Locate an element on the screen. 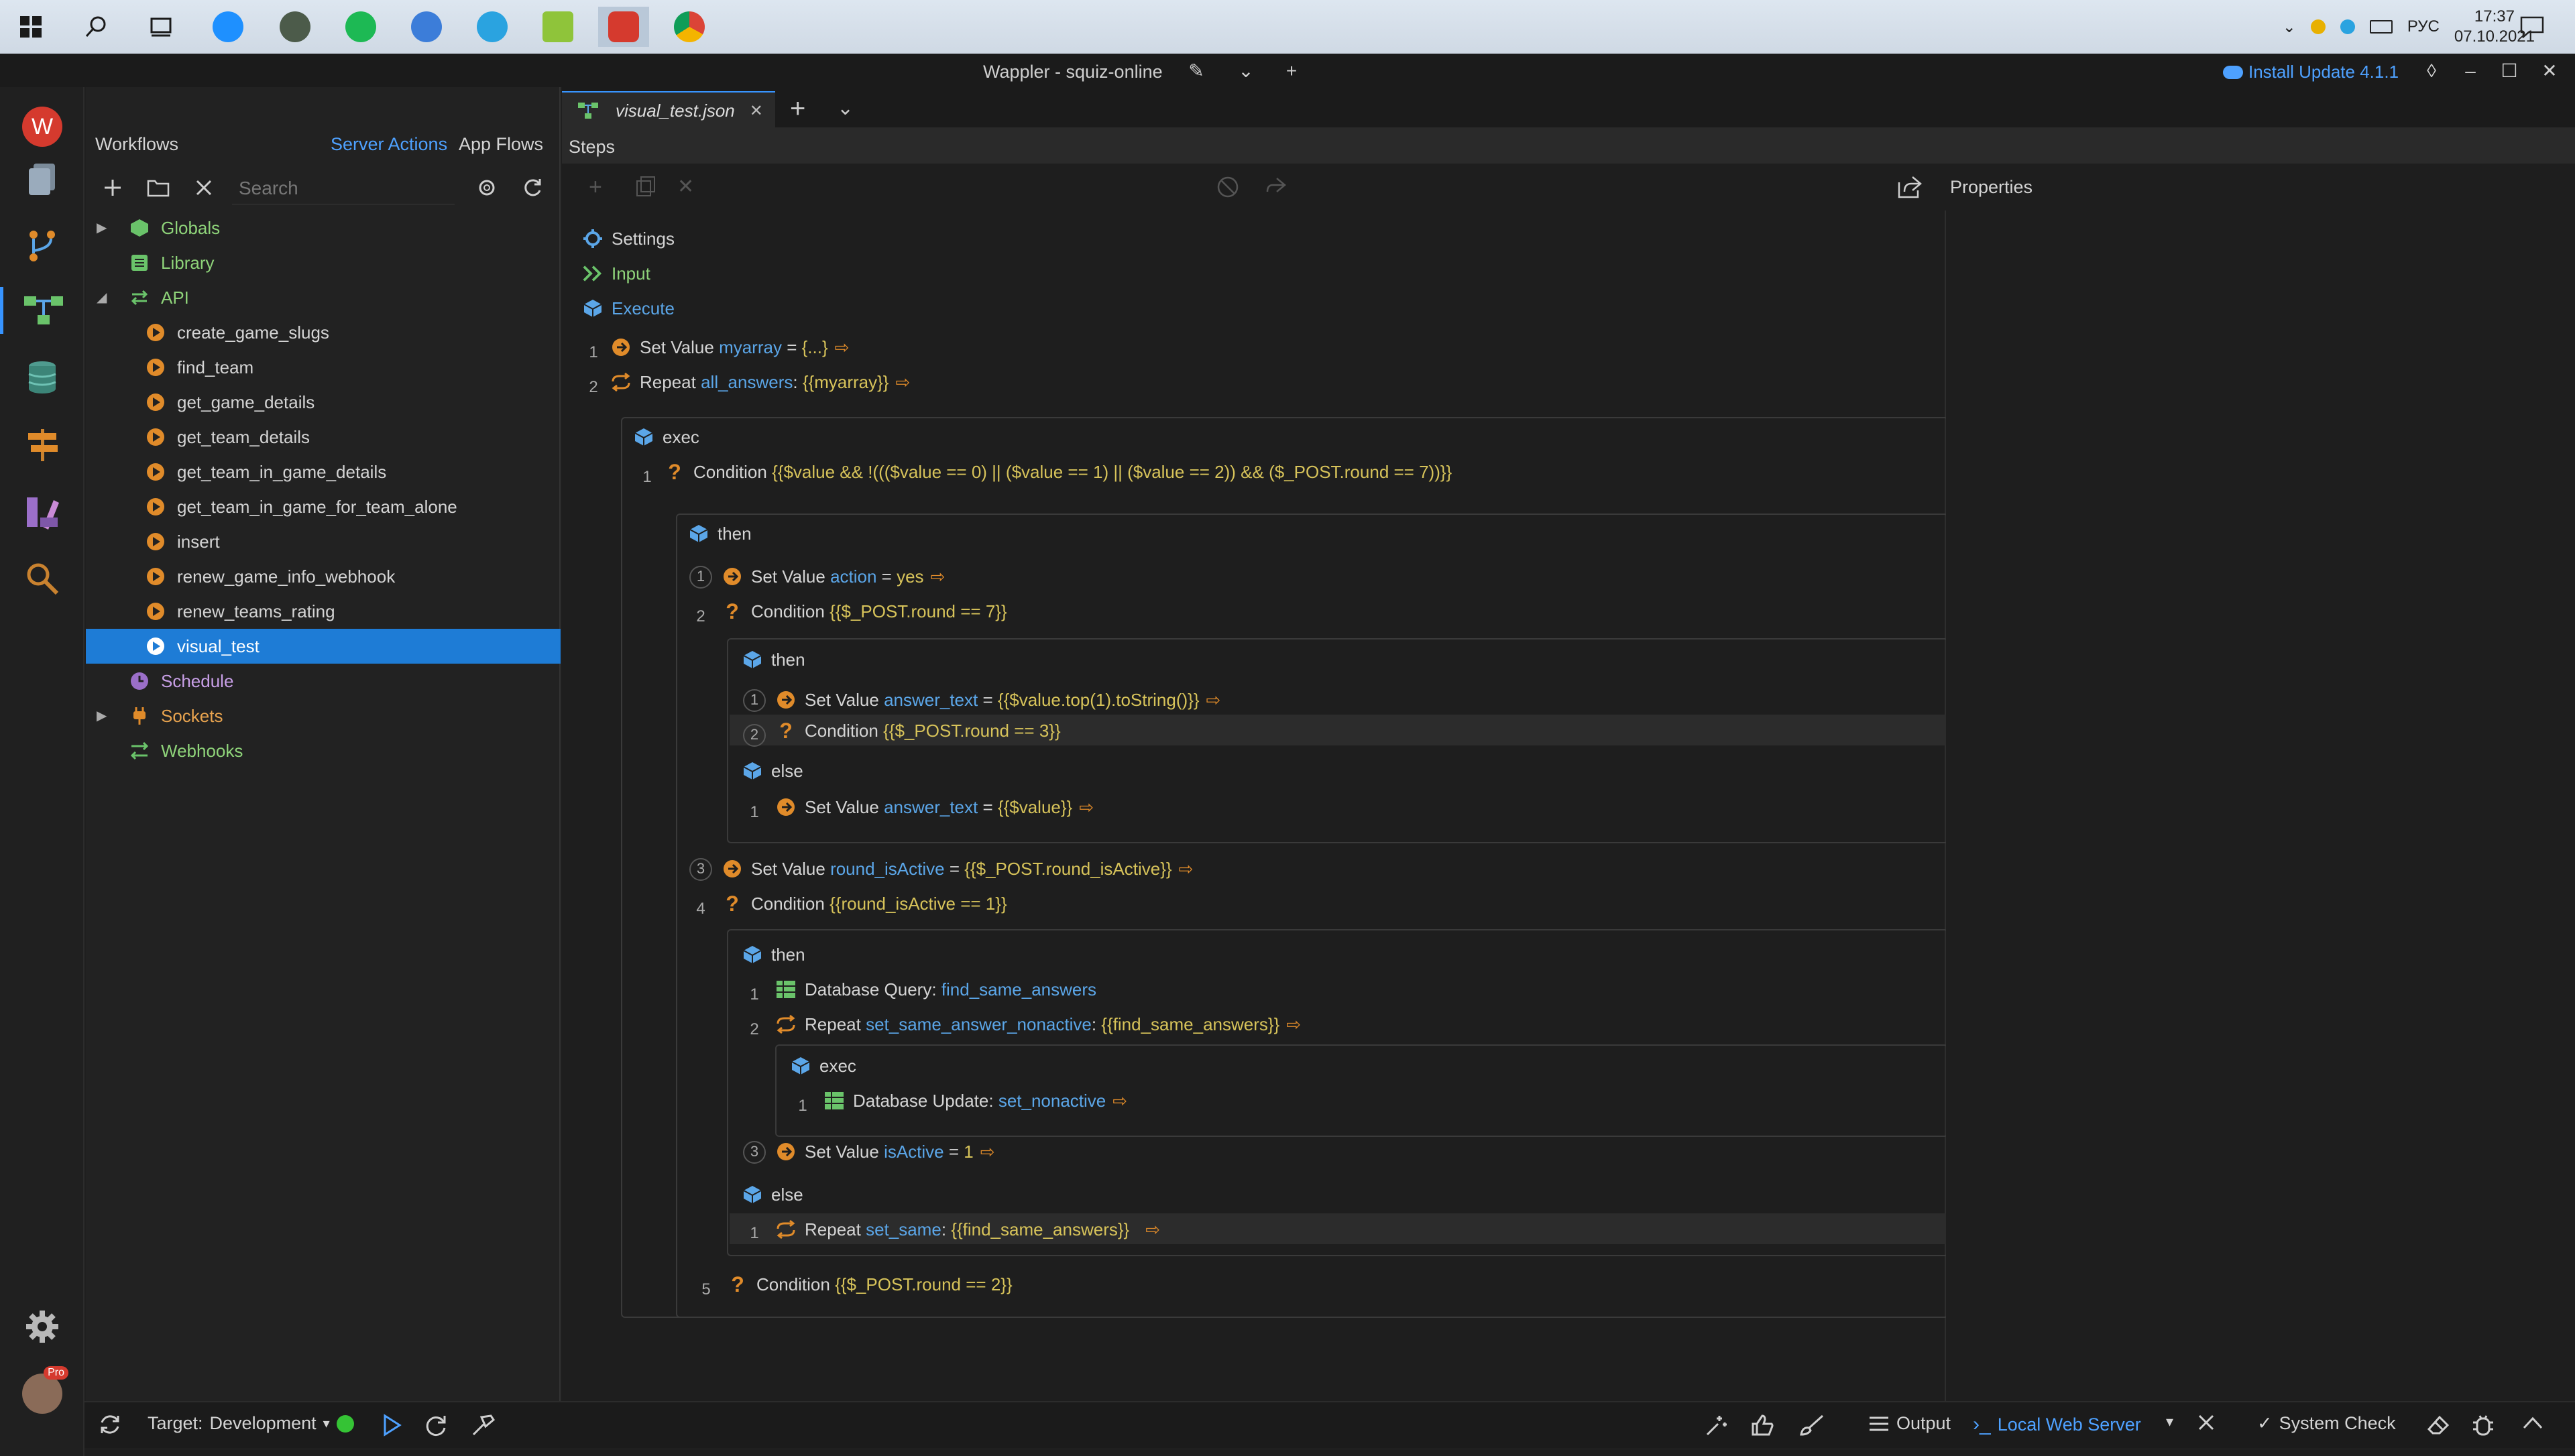  step-set-value: Set Value isActive = 1 ⇨ is located at coordinates (885, 1152).